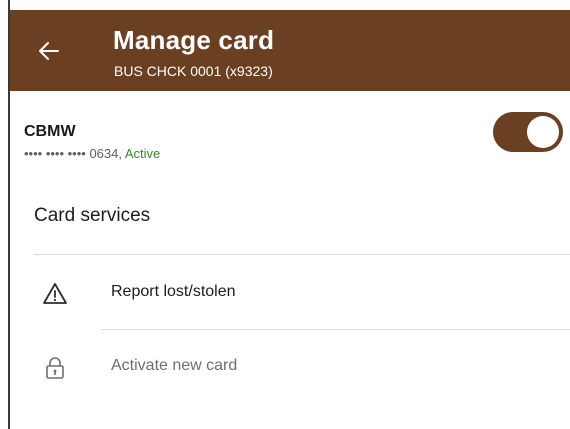  I want to click on toggle-knob, so click(543, 132).